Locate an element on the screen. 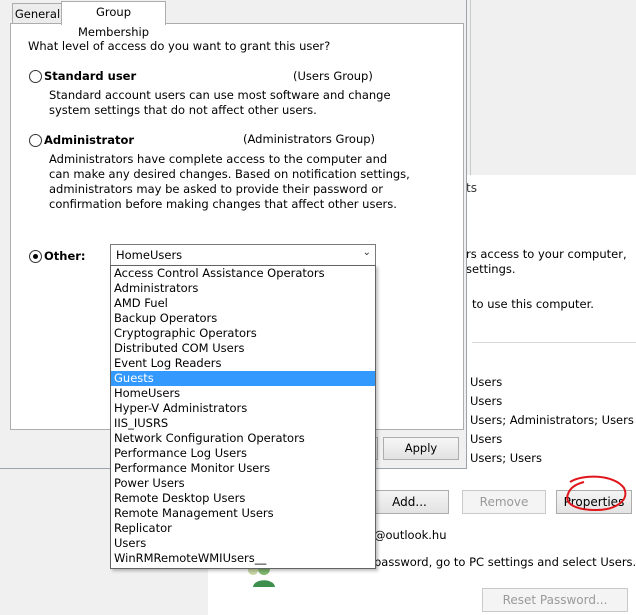 The height and width of the screenshot is (615, 636). background-text-line: rs access to your computer, is located at coordinates (546, 254).